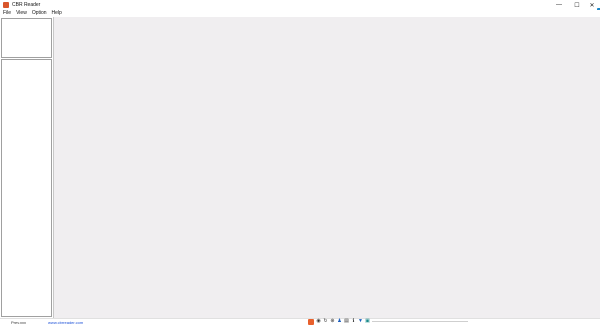 This screenshot has height=325, width=600. What do you see at coordinates (26, 5) in the screenshot?
I see `window-title: CBR Reader` at bounding box center [26, 5].